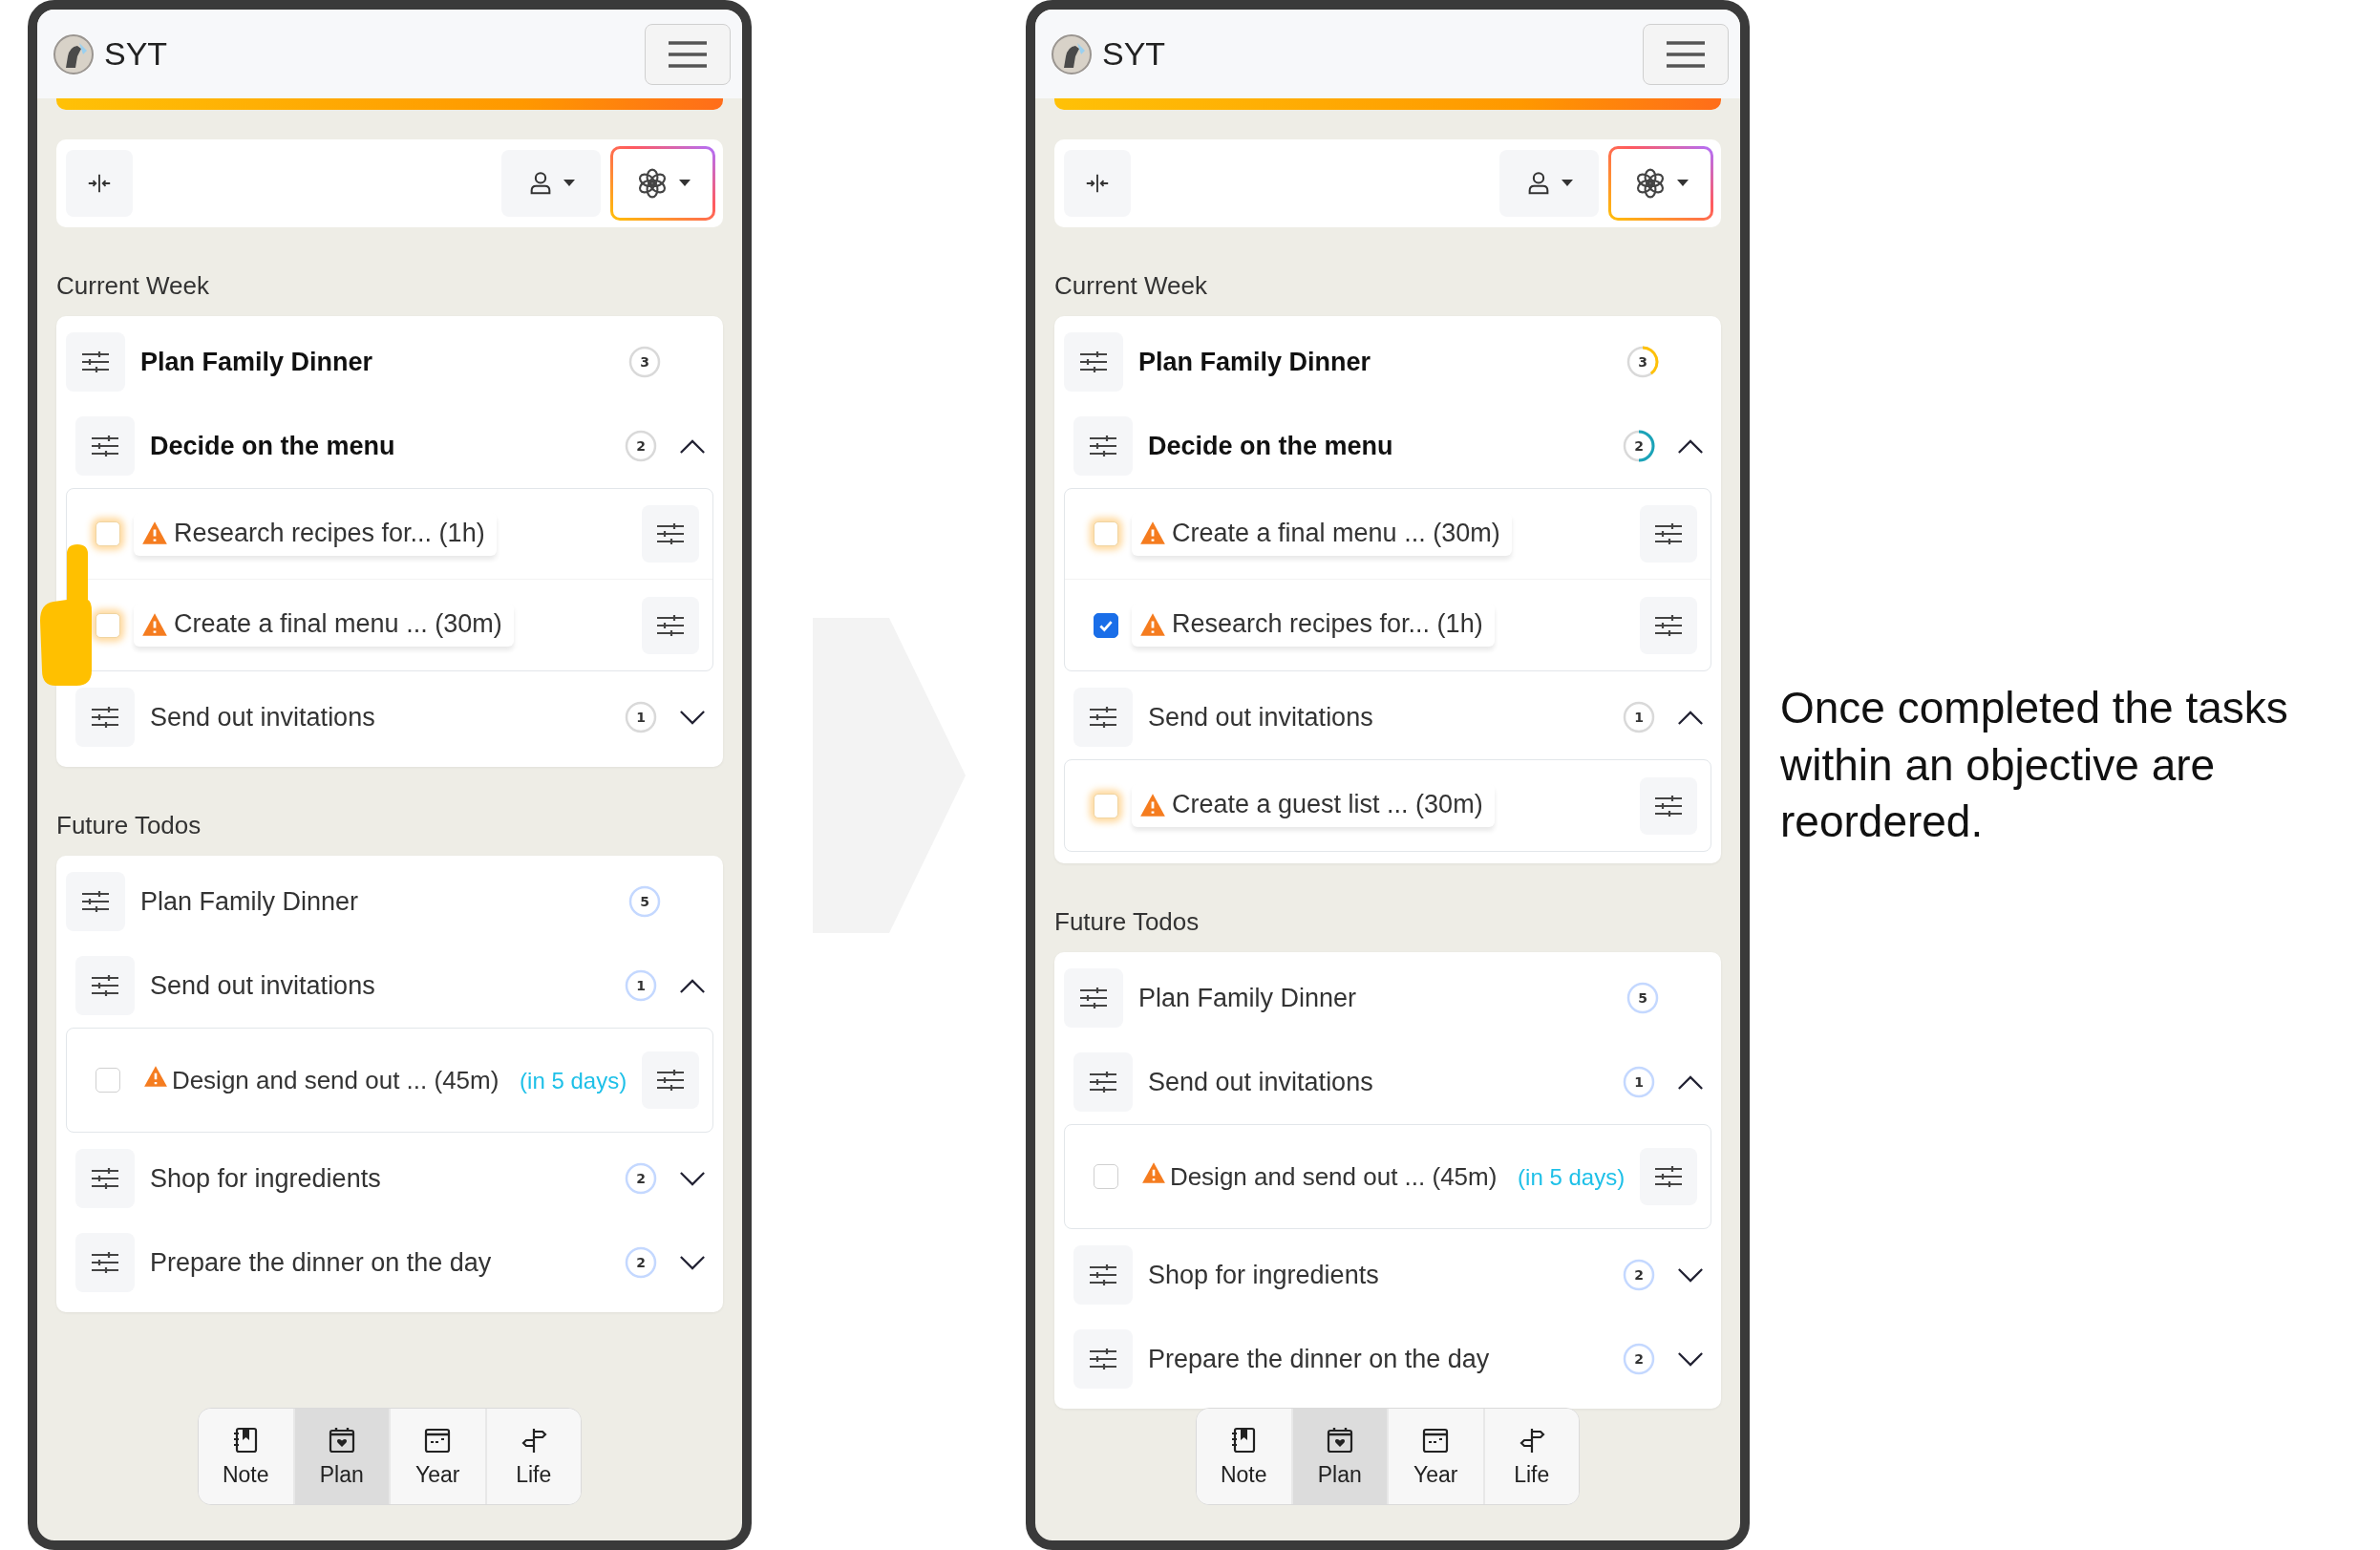 The image size is (2380, 1550). Describe the element at coordinates (266, 1178) in the screenshot. I see `goal-title: Shop for ingredients` at that location.